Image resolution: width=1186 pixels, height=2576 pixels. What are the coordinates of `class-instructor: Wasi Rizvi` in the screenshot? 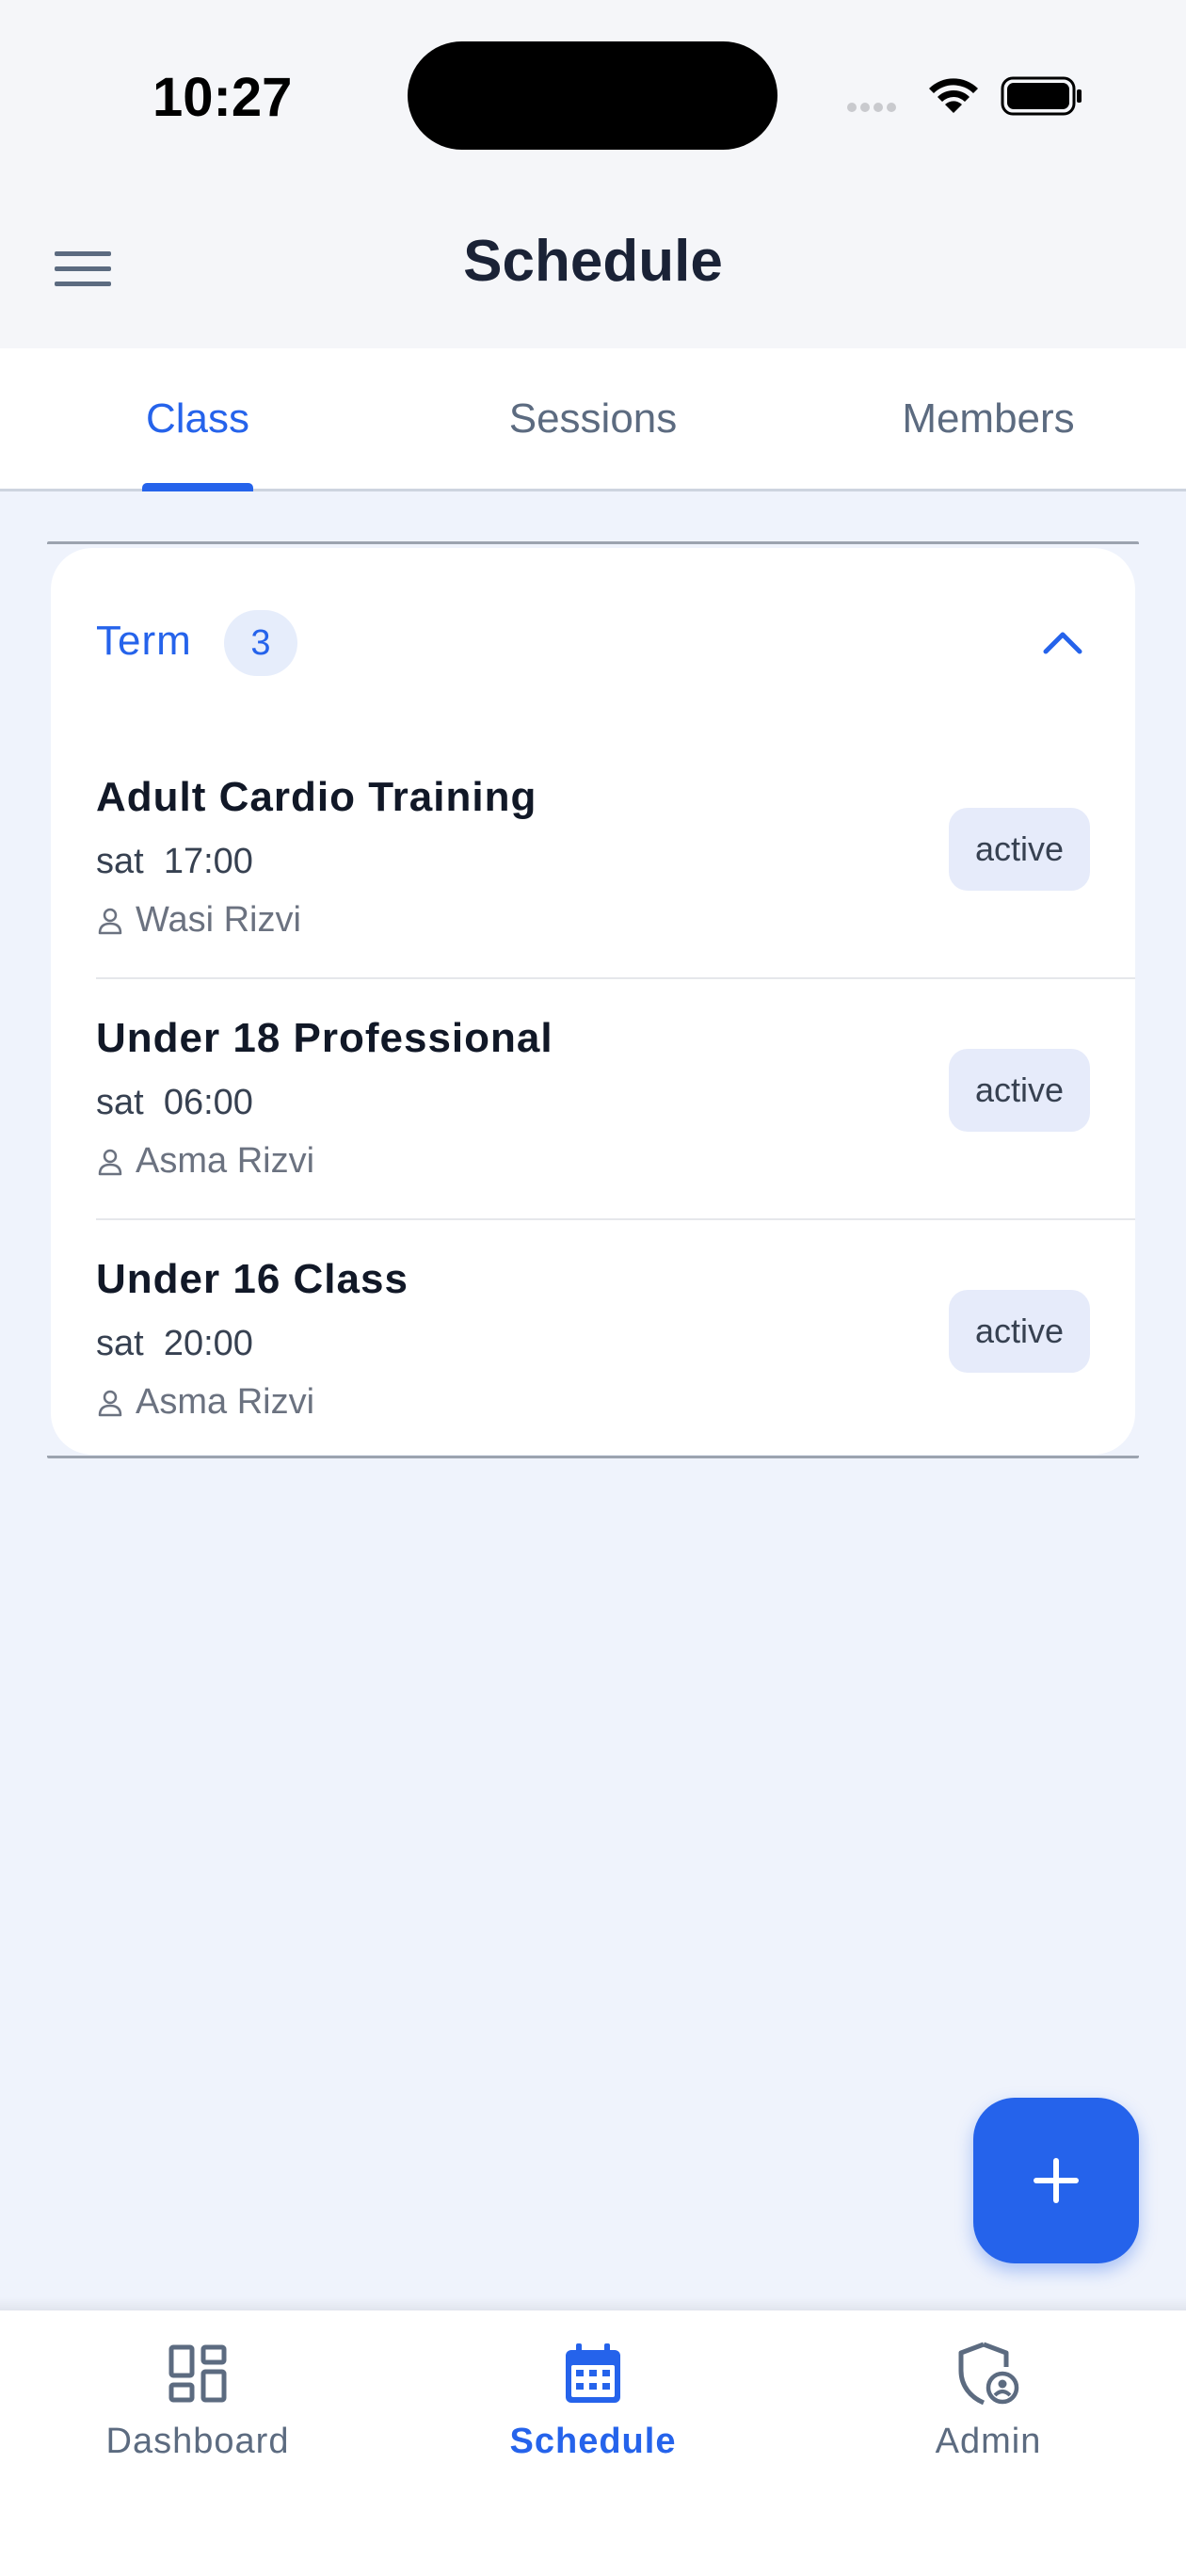 It's located at (198, 920).